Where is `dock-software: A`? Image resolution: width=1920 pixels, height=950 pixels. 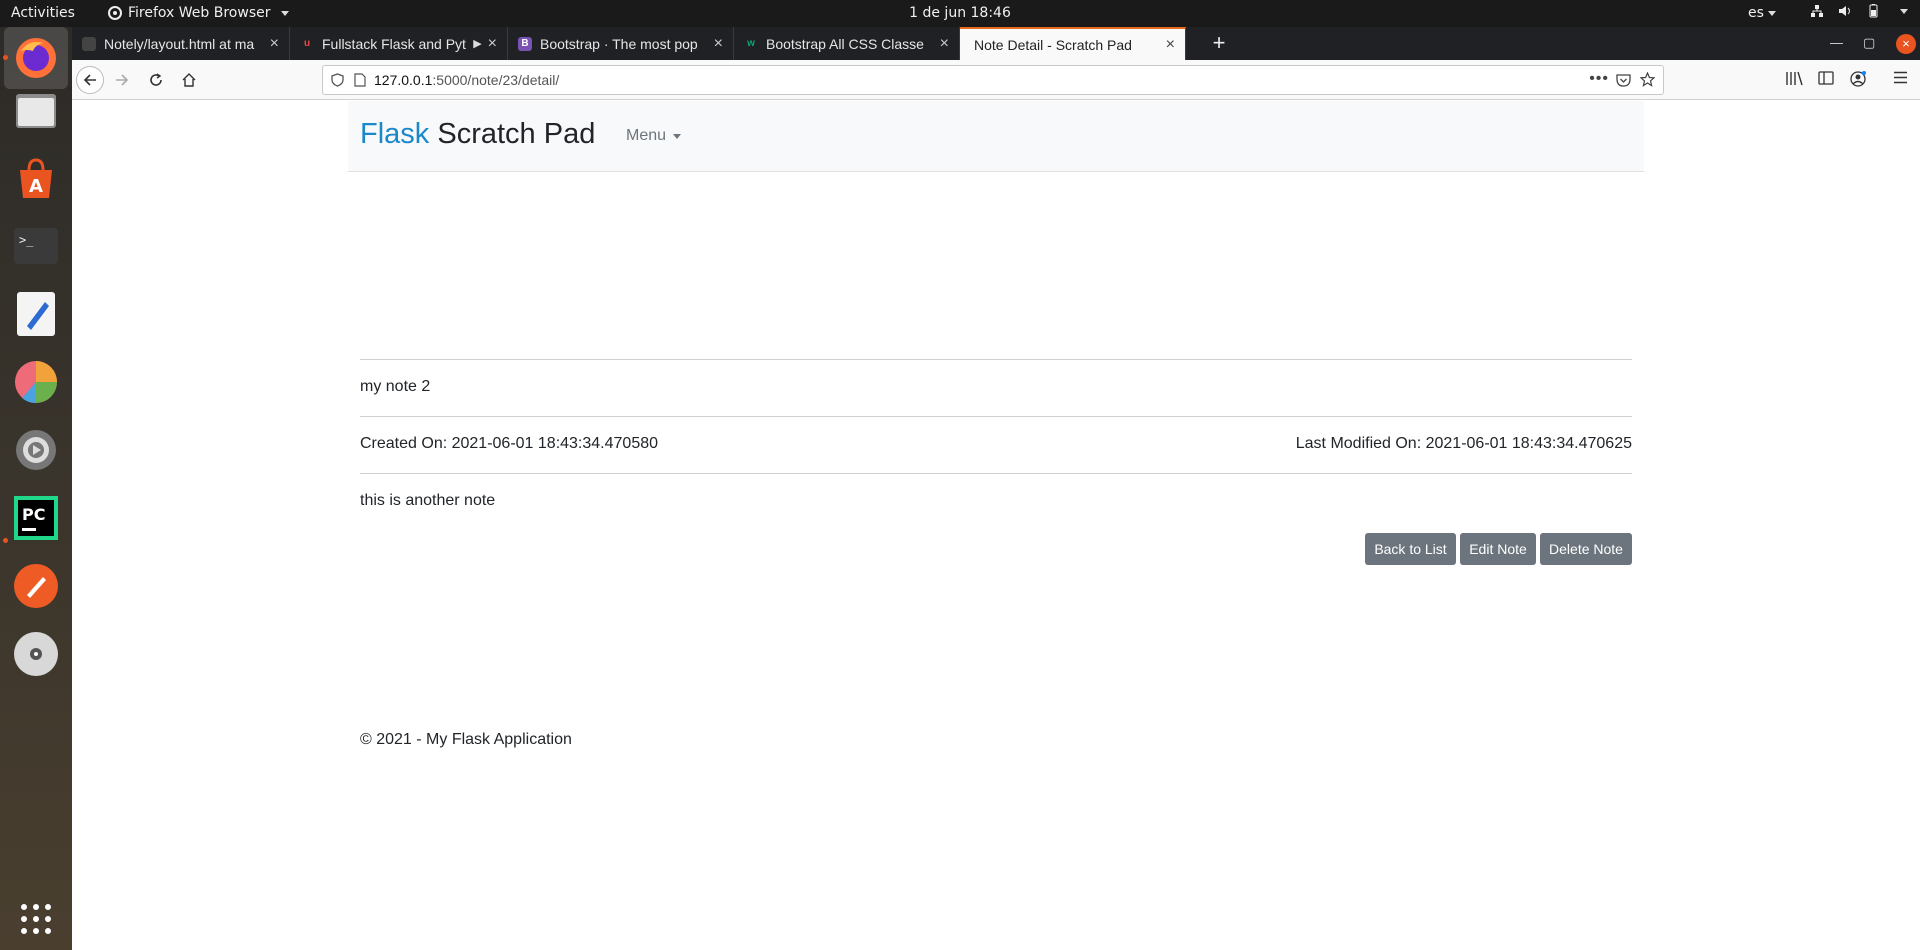
dock-software: A is located at coordinates (36, 178).